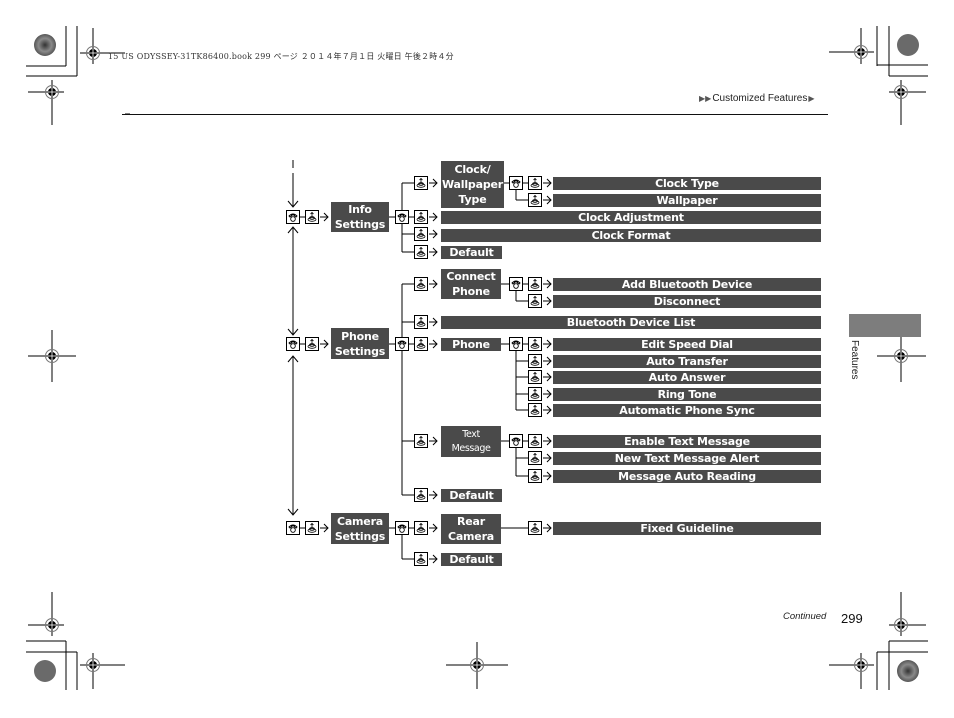 Image resolution: width=954 pixels, height=718 pixels. I want to click on menu-item-enable-text-message: Enable Text Message, so click(687, 441).